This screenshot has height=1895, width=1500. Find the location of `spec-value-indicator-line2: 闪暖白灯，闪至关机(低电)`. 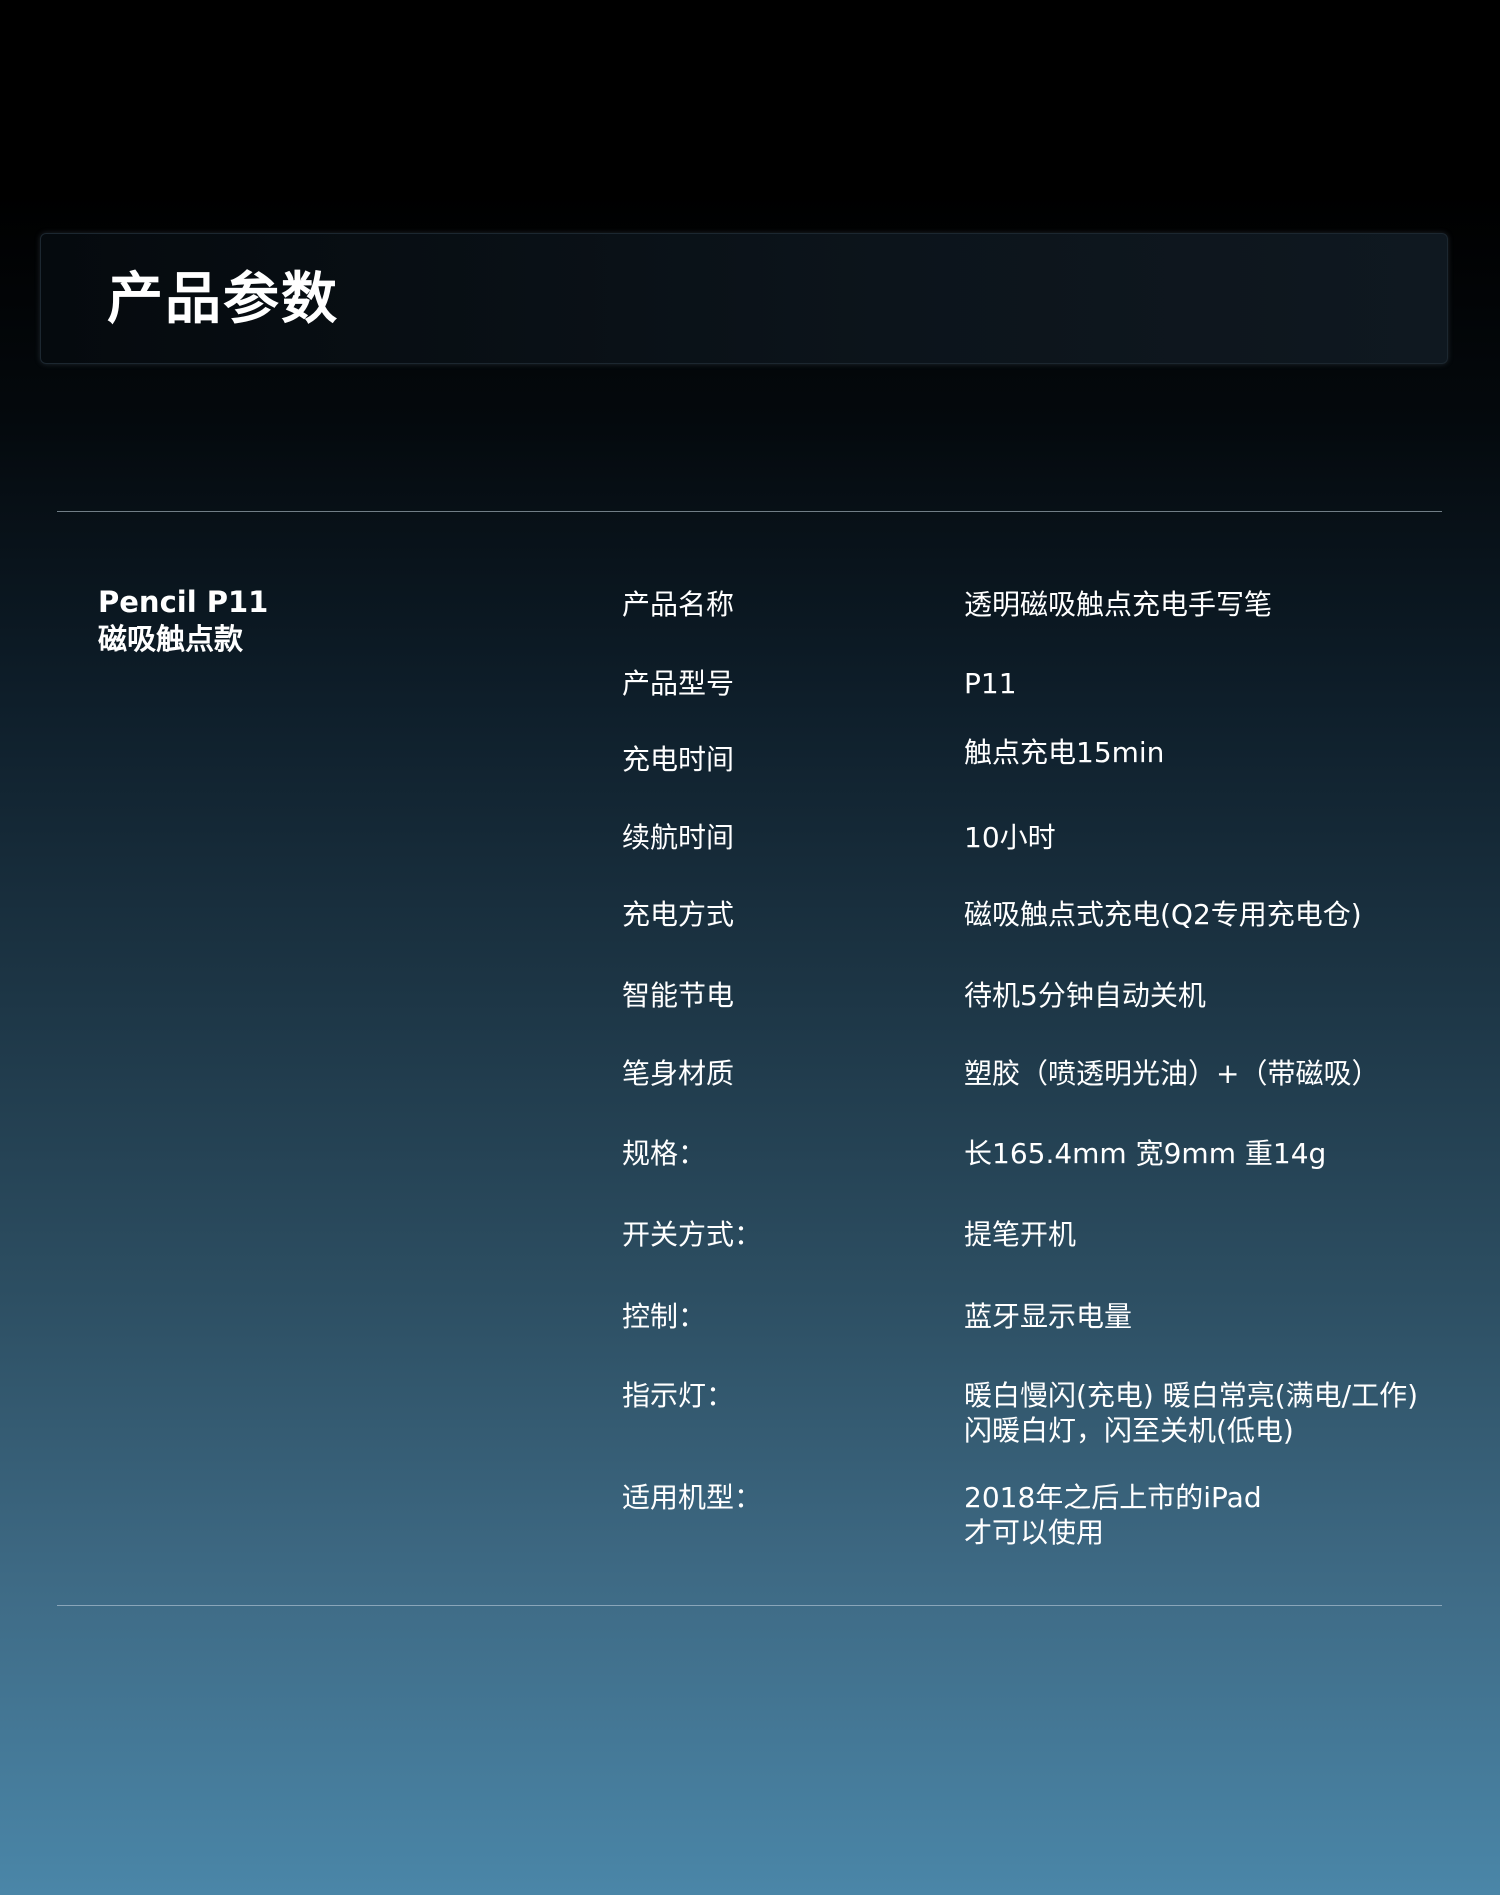

spec-value-indicator-line2: 闪暖白灯，闪至关机(低电) is located at coordinates (1129, 1430).